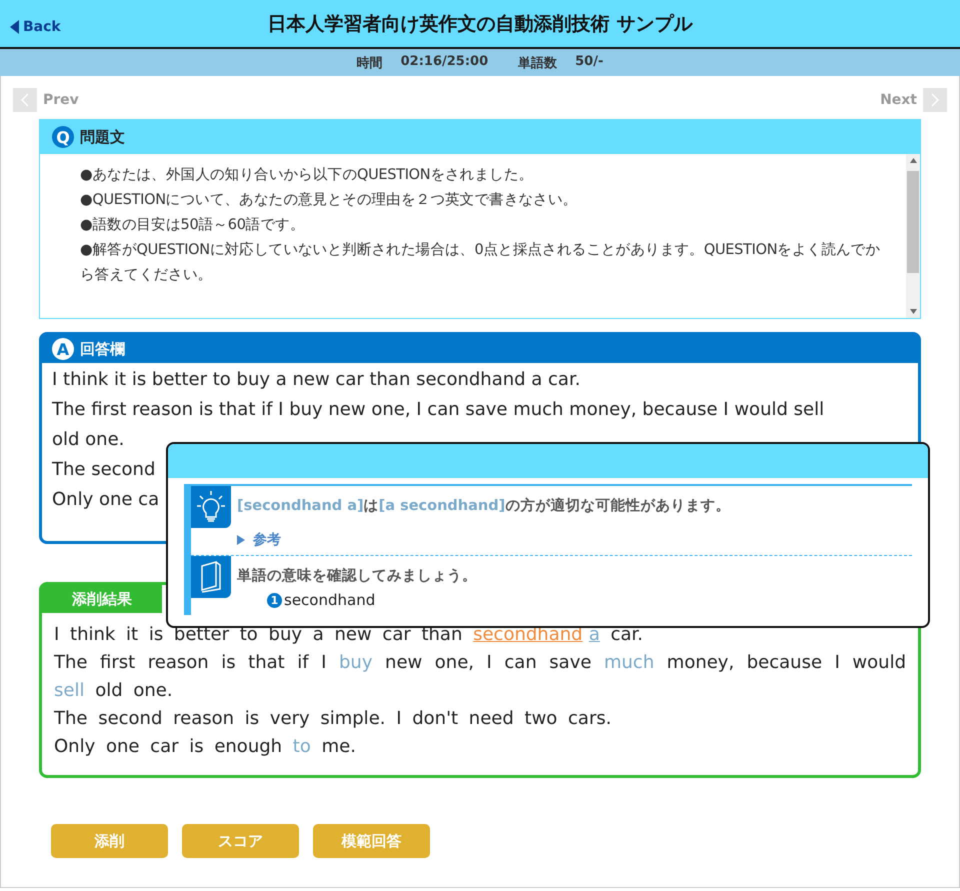 The width and height of the screenshot is (960, 891). I want to click on correction-line: The second reason is very simple. I don't need two cars., so click(333, 719).